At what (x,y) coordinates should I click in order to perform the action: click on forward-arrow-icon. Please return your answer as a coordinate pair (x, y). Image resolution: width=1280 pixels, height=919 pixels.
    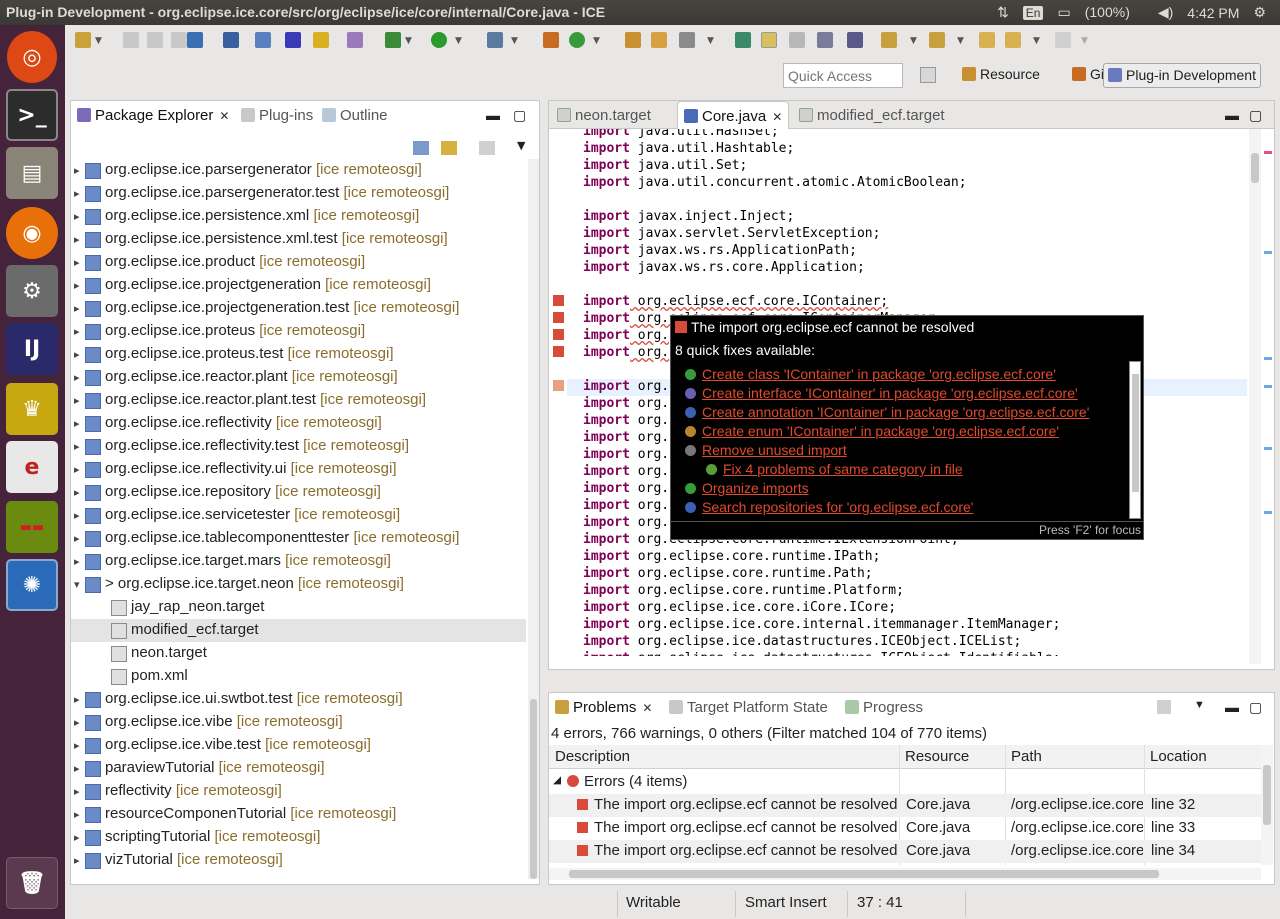
    Looking at the image, I should click on (1063, 40).